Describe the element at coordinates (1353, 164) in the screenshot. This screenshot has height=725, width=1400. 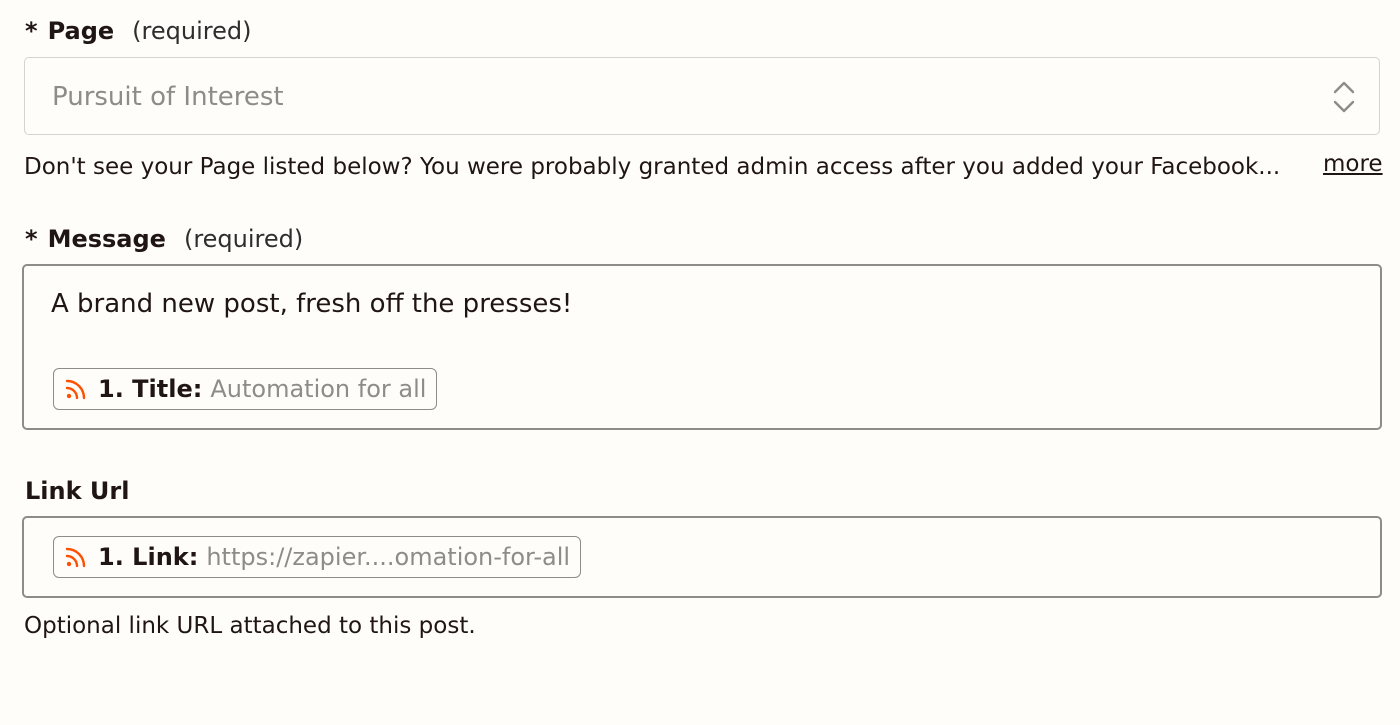
I see `more-link: more` at that location.